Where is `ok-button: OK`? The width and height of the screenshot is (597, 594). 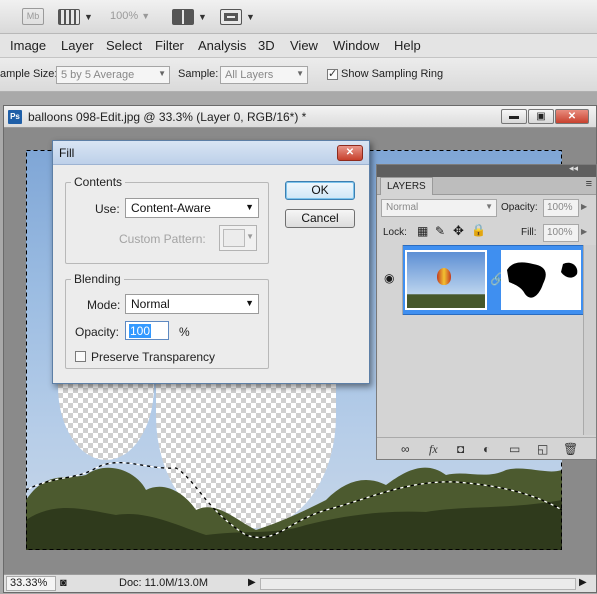
ok-button: OK is located at coordinates (320, 190).